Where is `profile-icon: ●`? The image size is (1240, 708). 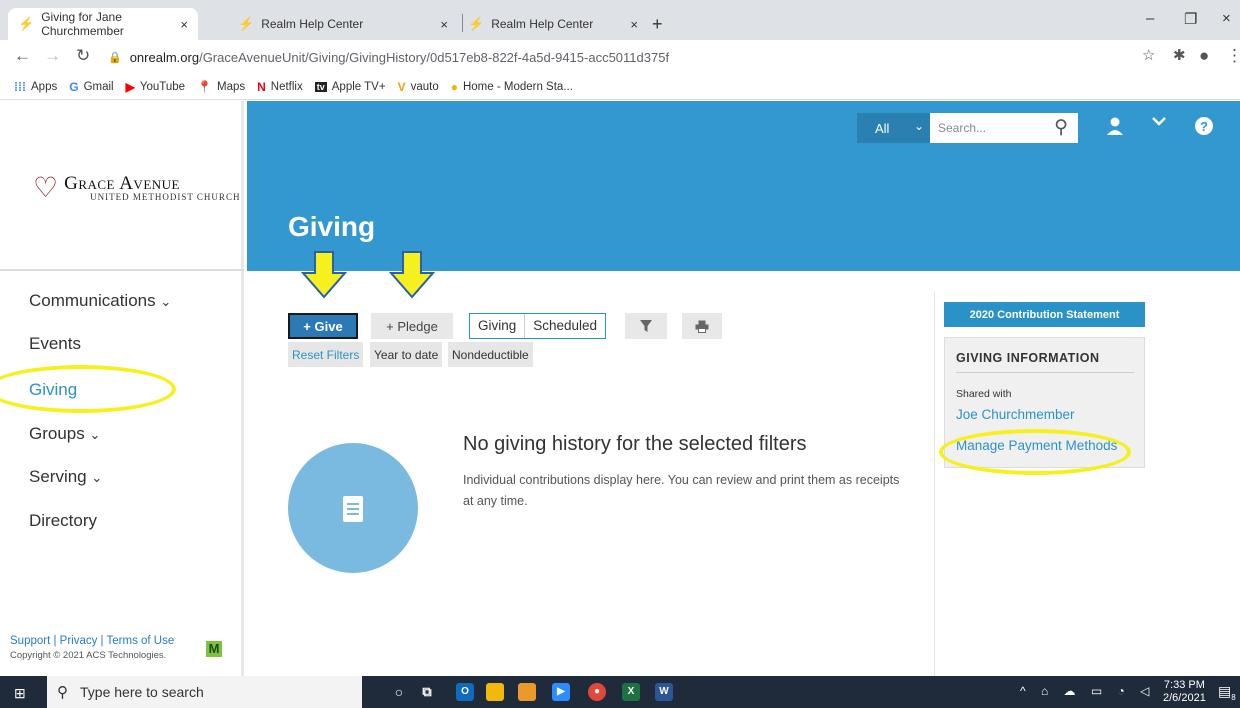
profile-icon: ● is located at coordinates (1204, 56).